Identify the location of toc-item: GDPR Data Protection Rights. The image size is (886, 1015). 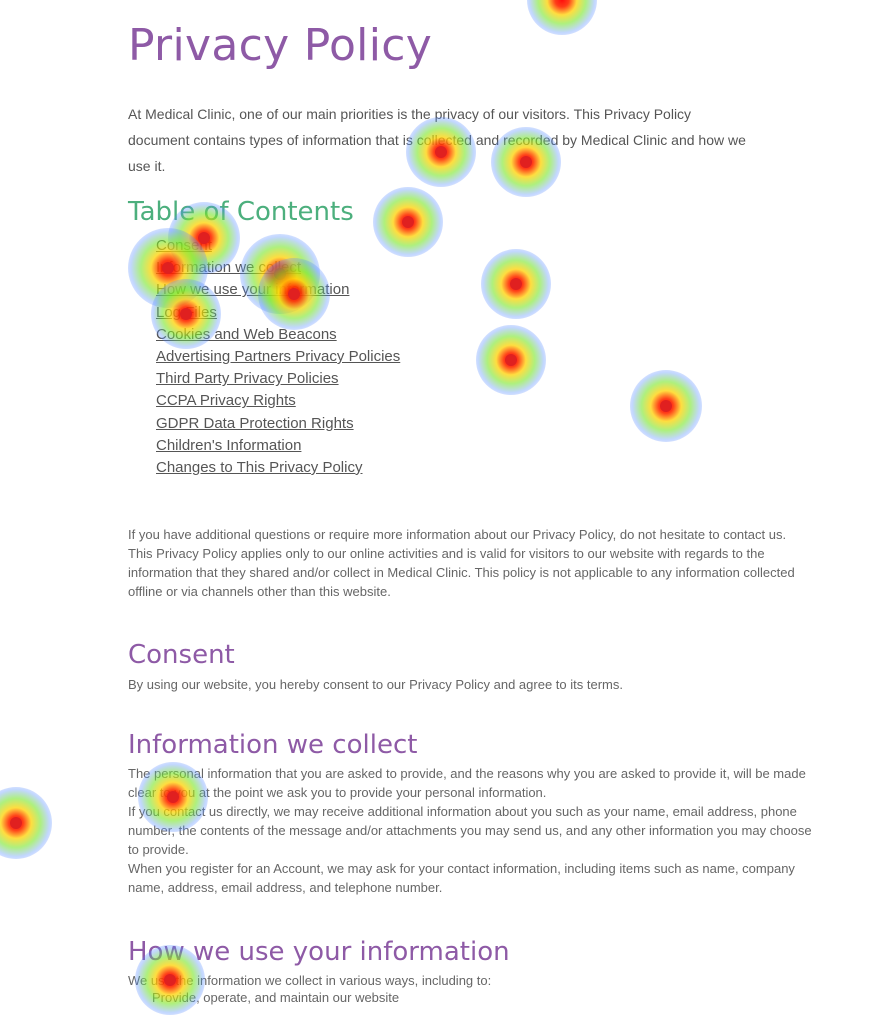
(278, 424).